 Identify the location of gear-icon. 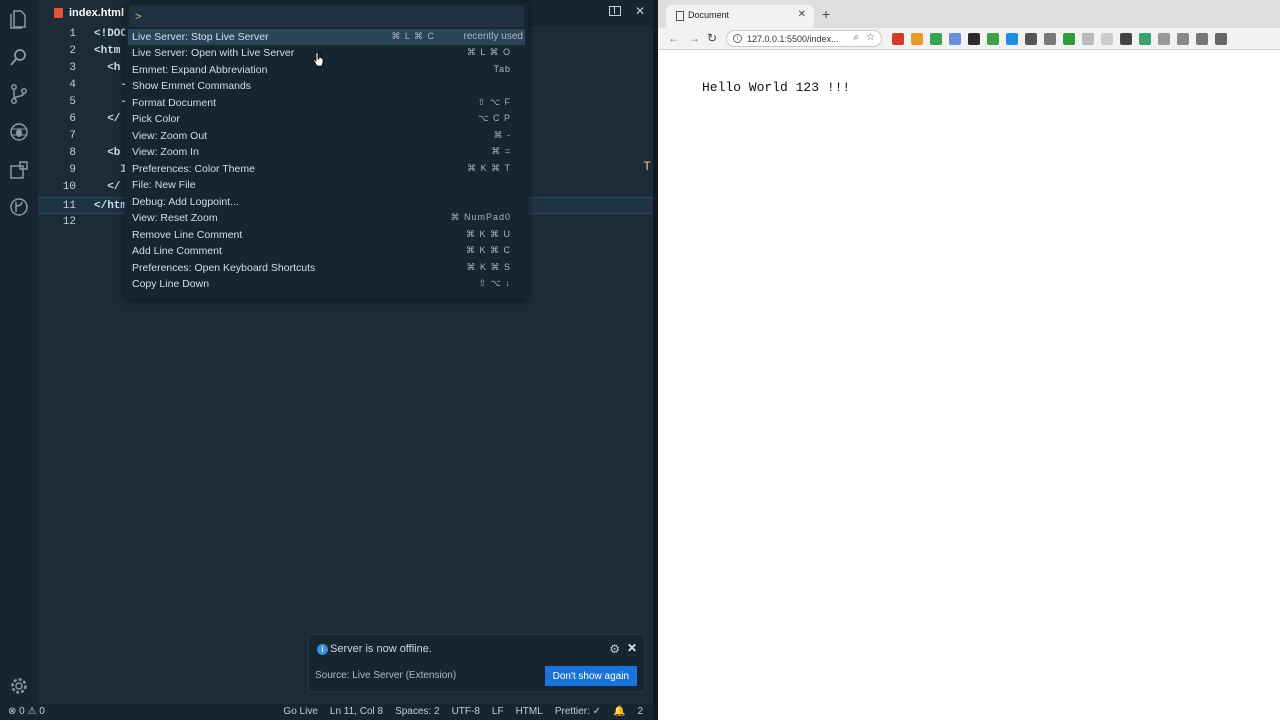
(19, 686).